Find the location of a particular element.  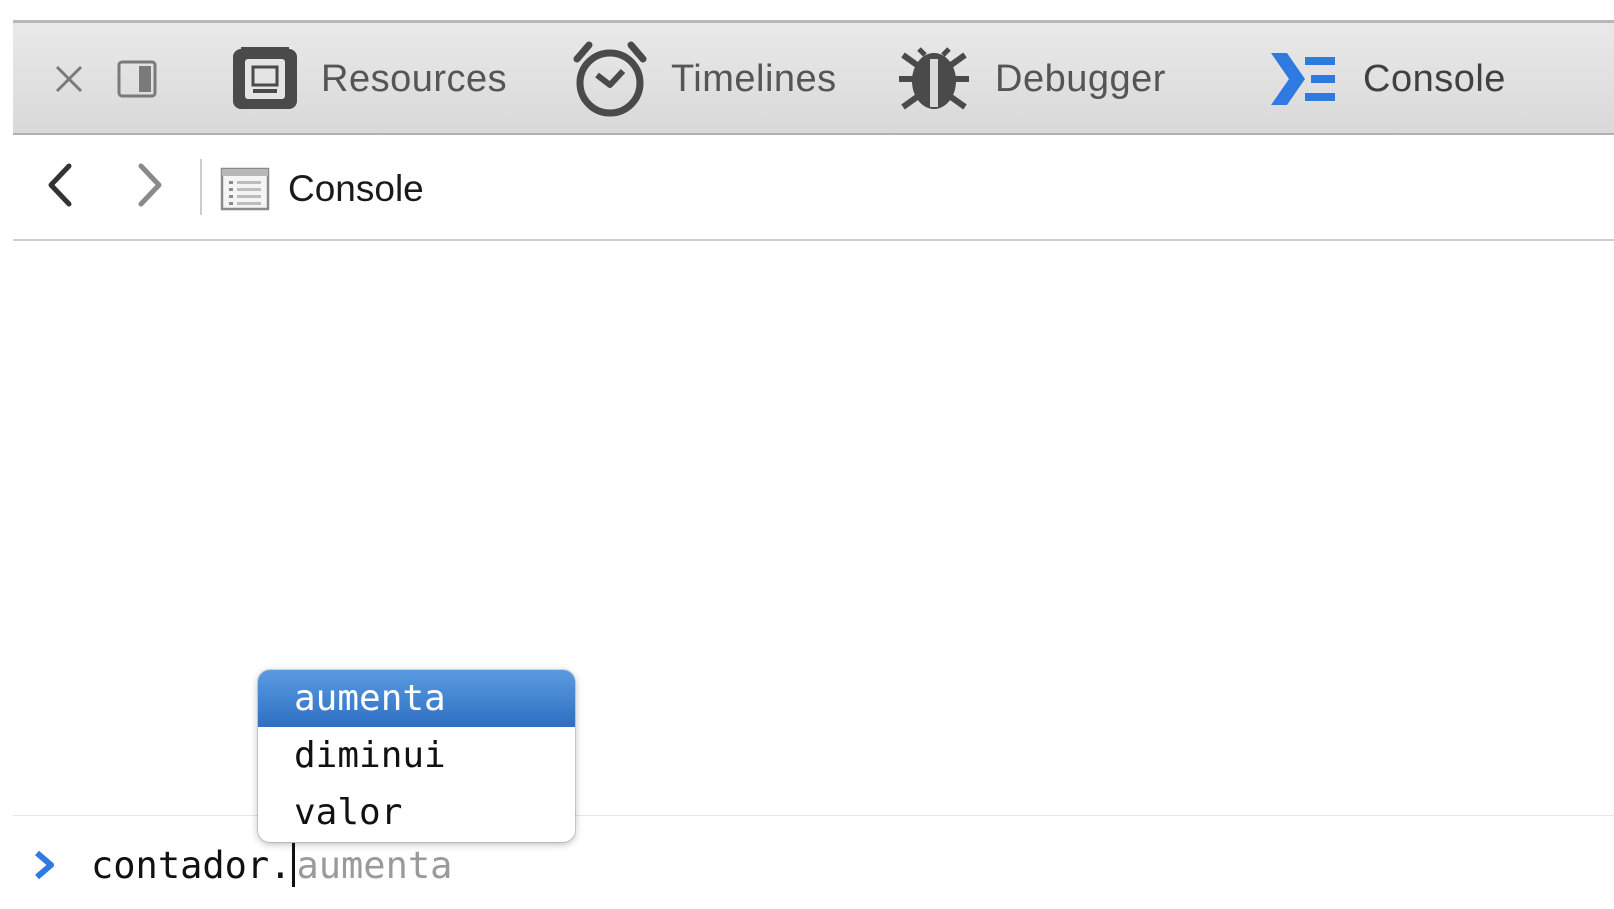

tab-resources: Resources is located at coordinates (369, 79).